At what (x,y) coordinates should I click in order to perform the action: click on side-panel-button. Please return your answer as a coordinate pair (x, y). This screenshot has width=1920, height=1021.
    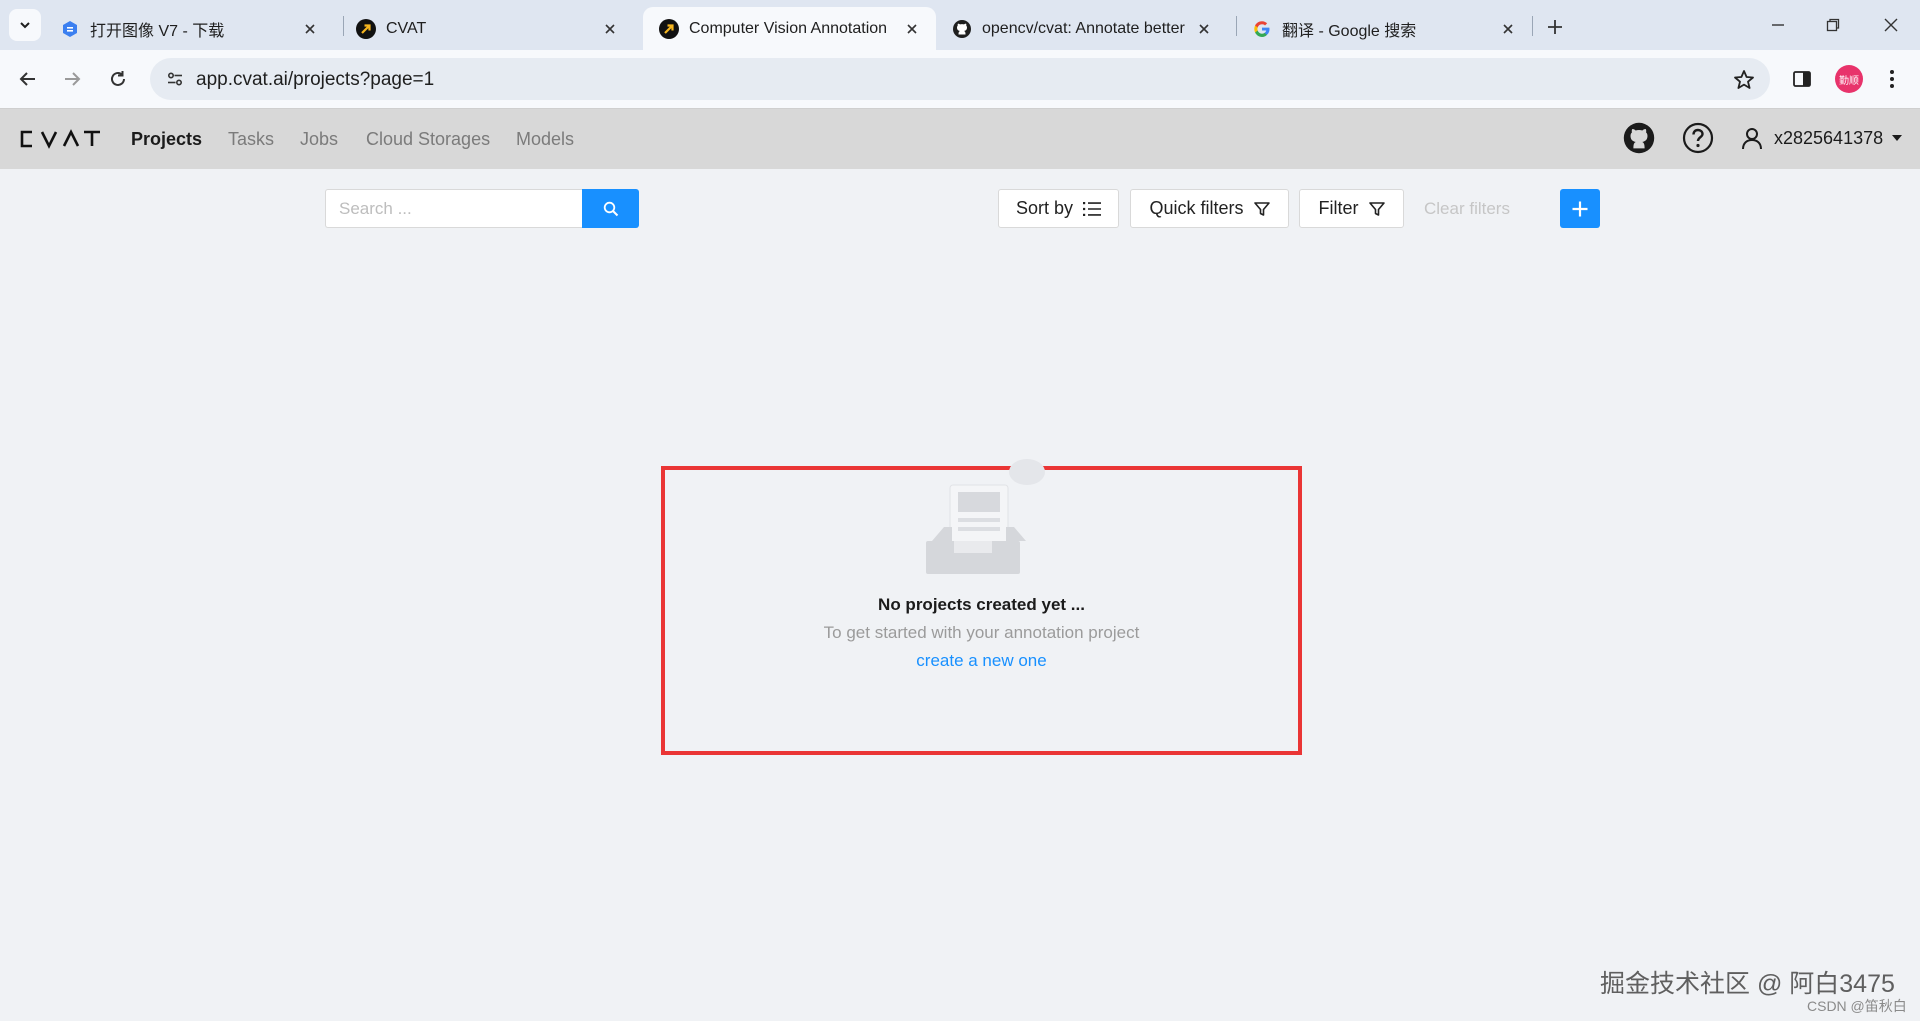
    Looking at the image, I should click on (1802, 79).